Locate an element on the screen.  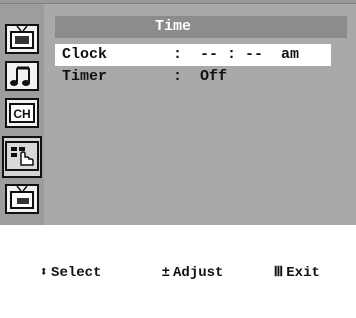
ch-icon-label: CH is located at coordinates (21, 114).